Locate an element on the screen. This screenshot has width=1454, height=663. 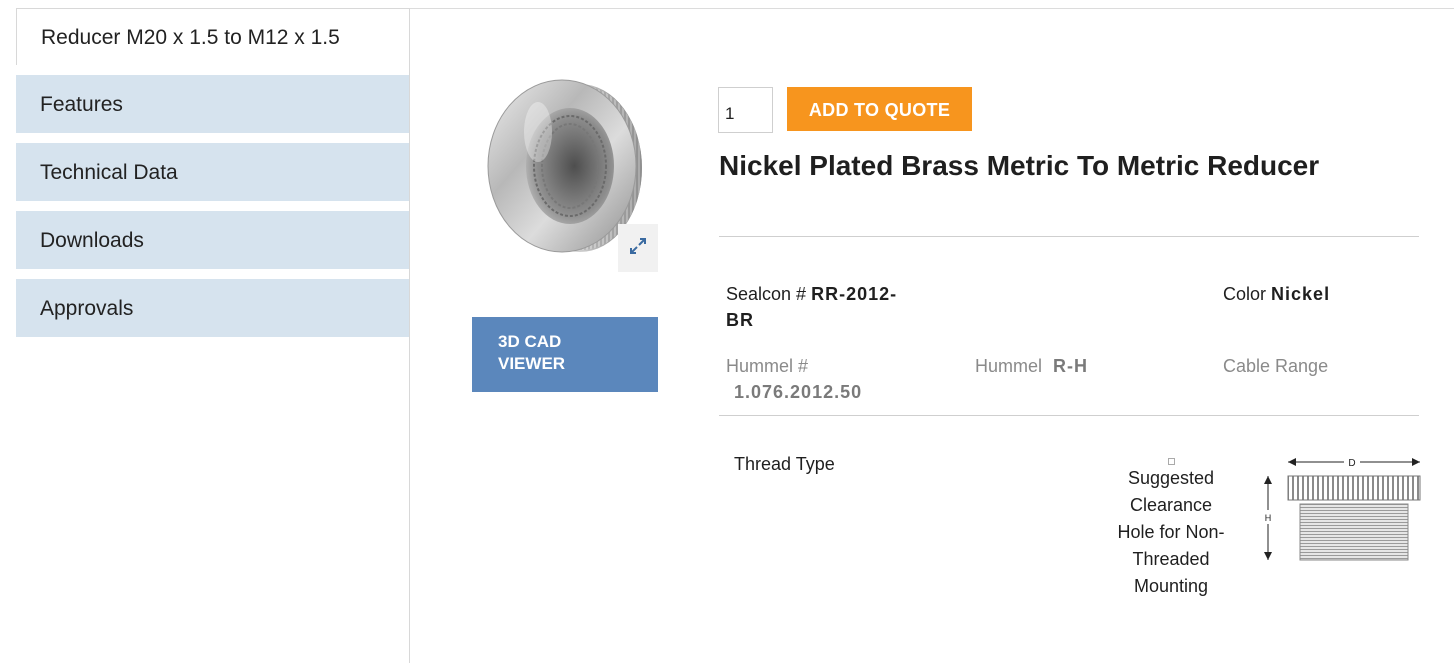
sidebar-item-technical-data: Technical Data is located at coordinates (212, 172).